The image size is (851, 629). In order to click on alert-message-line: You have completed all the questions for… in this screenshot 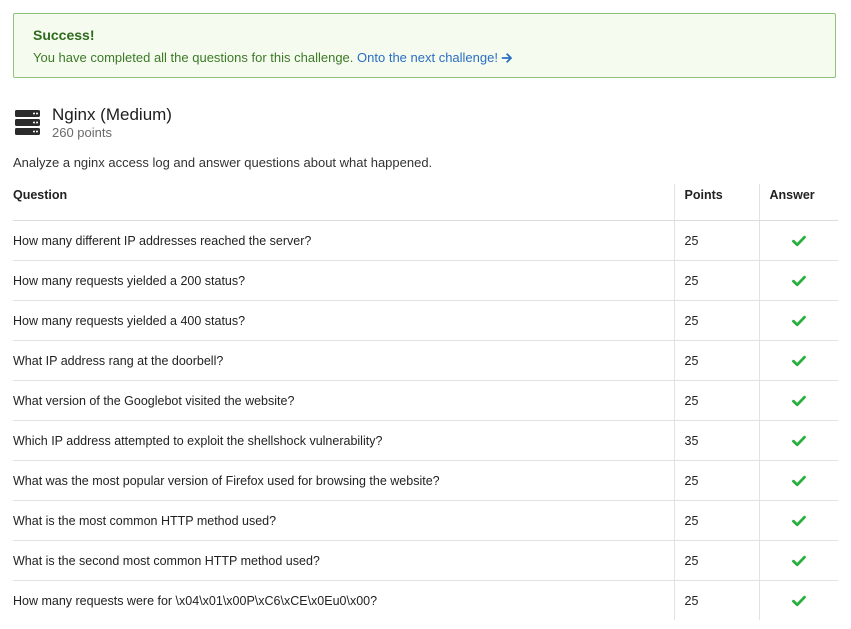, I will do `click(273, 57)`.